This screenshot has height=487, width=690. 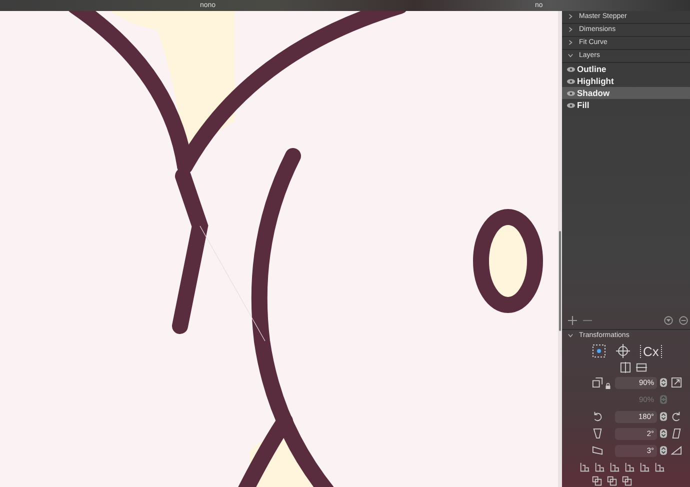 What do you see at coordinates (626, 69) in the screenshot?
I see `layer-item: Outline` at bounding box center [626, 69].